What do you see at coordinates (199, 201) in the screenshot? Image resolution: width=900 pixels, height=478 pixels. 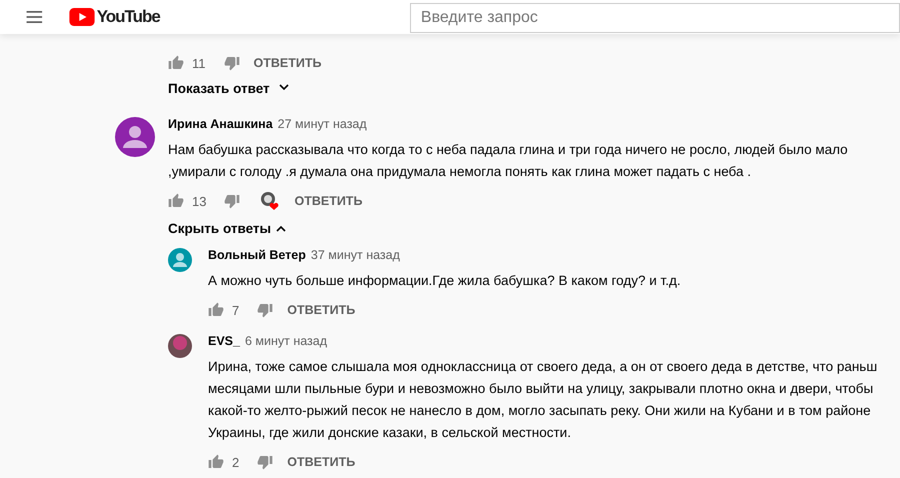 I see `like-count: 13` at bounding box center [199, 201].